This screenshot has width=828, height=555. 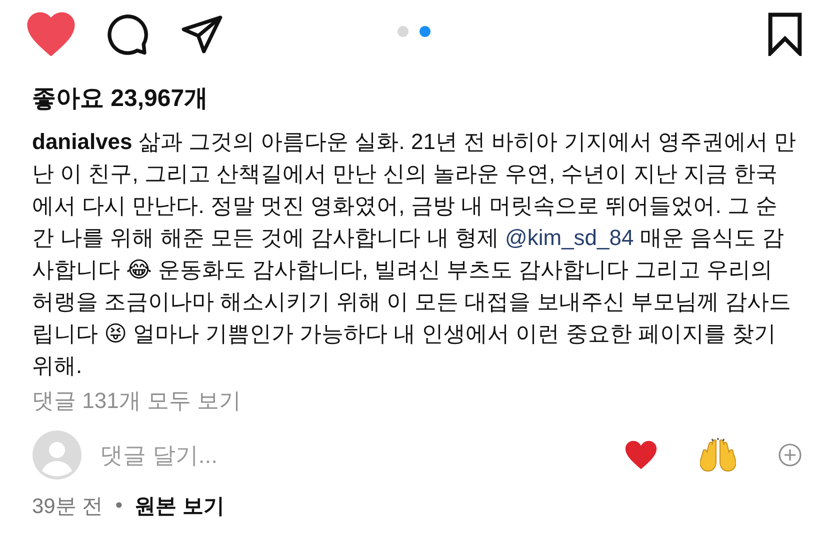 I want to click on bookmark-icon, so click(x=785, y=34).